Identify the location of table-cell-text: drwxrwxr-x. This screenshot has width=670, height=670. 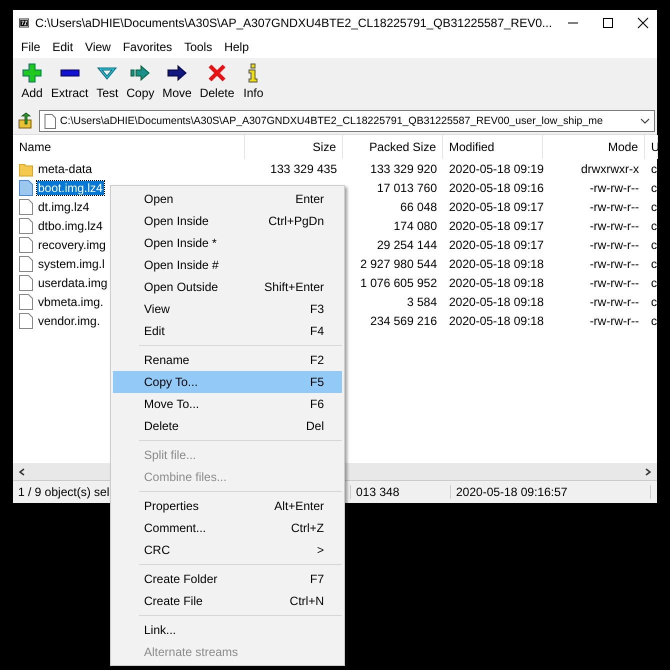
(610, 169).